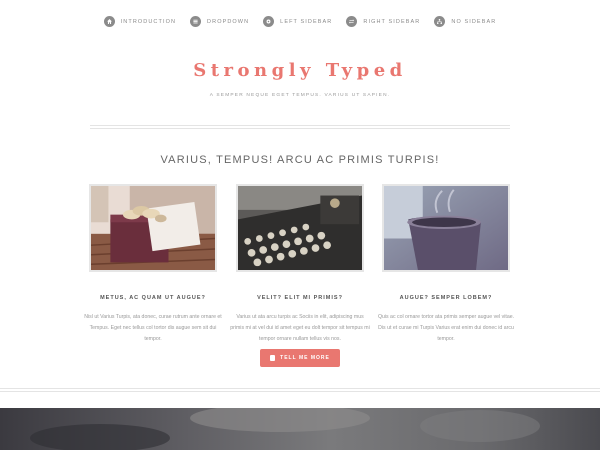 Image resolution: width=600 pixels, height=450 pixels. Describe the element at coordinates (300, 228) in the screenshot. I see `typewriter-photo` at that location.